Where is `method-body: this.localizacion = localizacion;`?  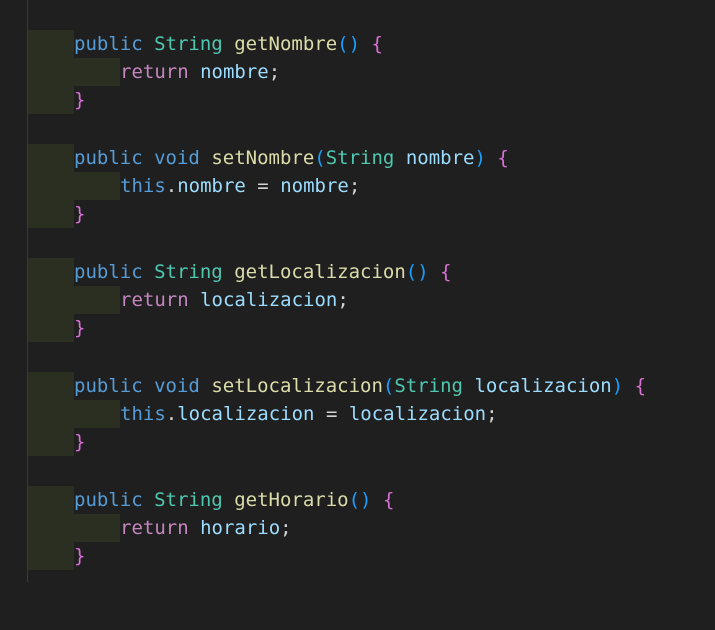 method-body: this.localizacion = localizacion; is located at coordinates (309, 414).